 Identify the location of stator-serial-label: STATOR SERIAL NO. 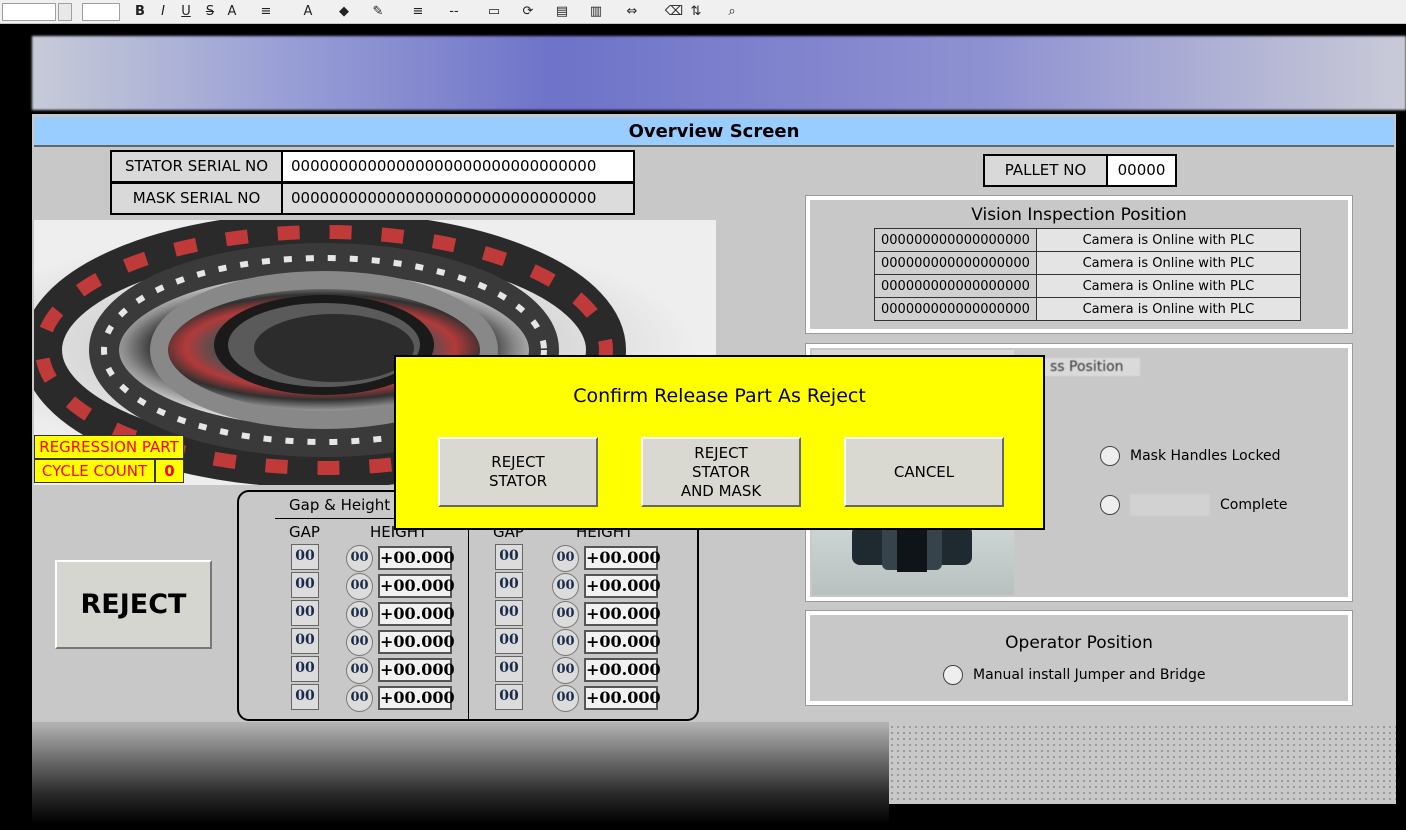
(196, 166).